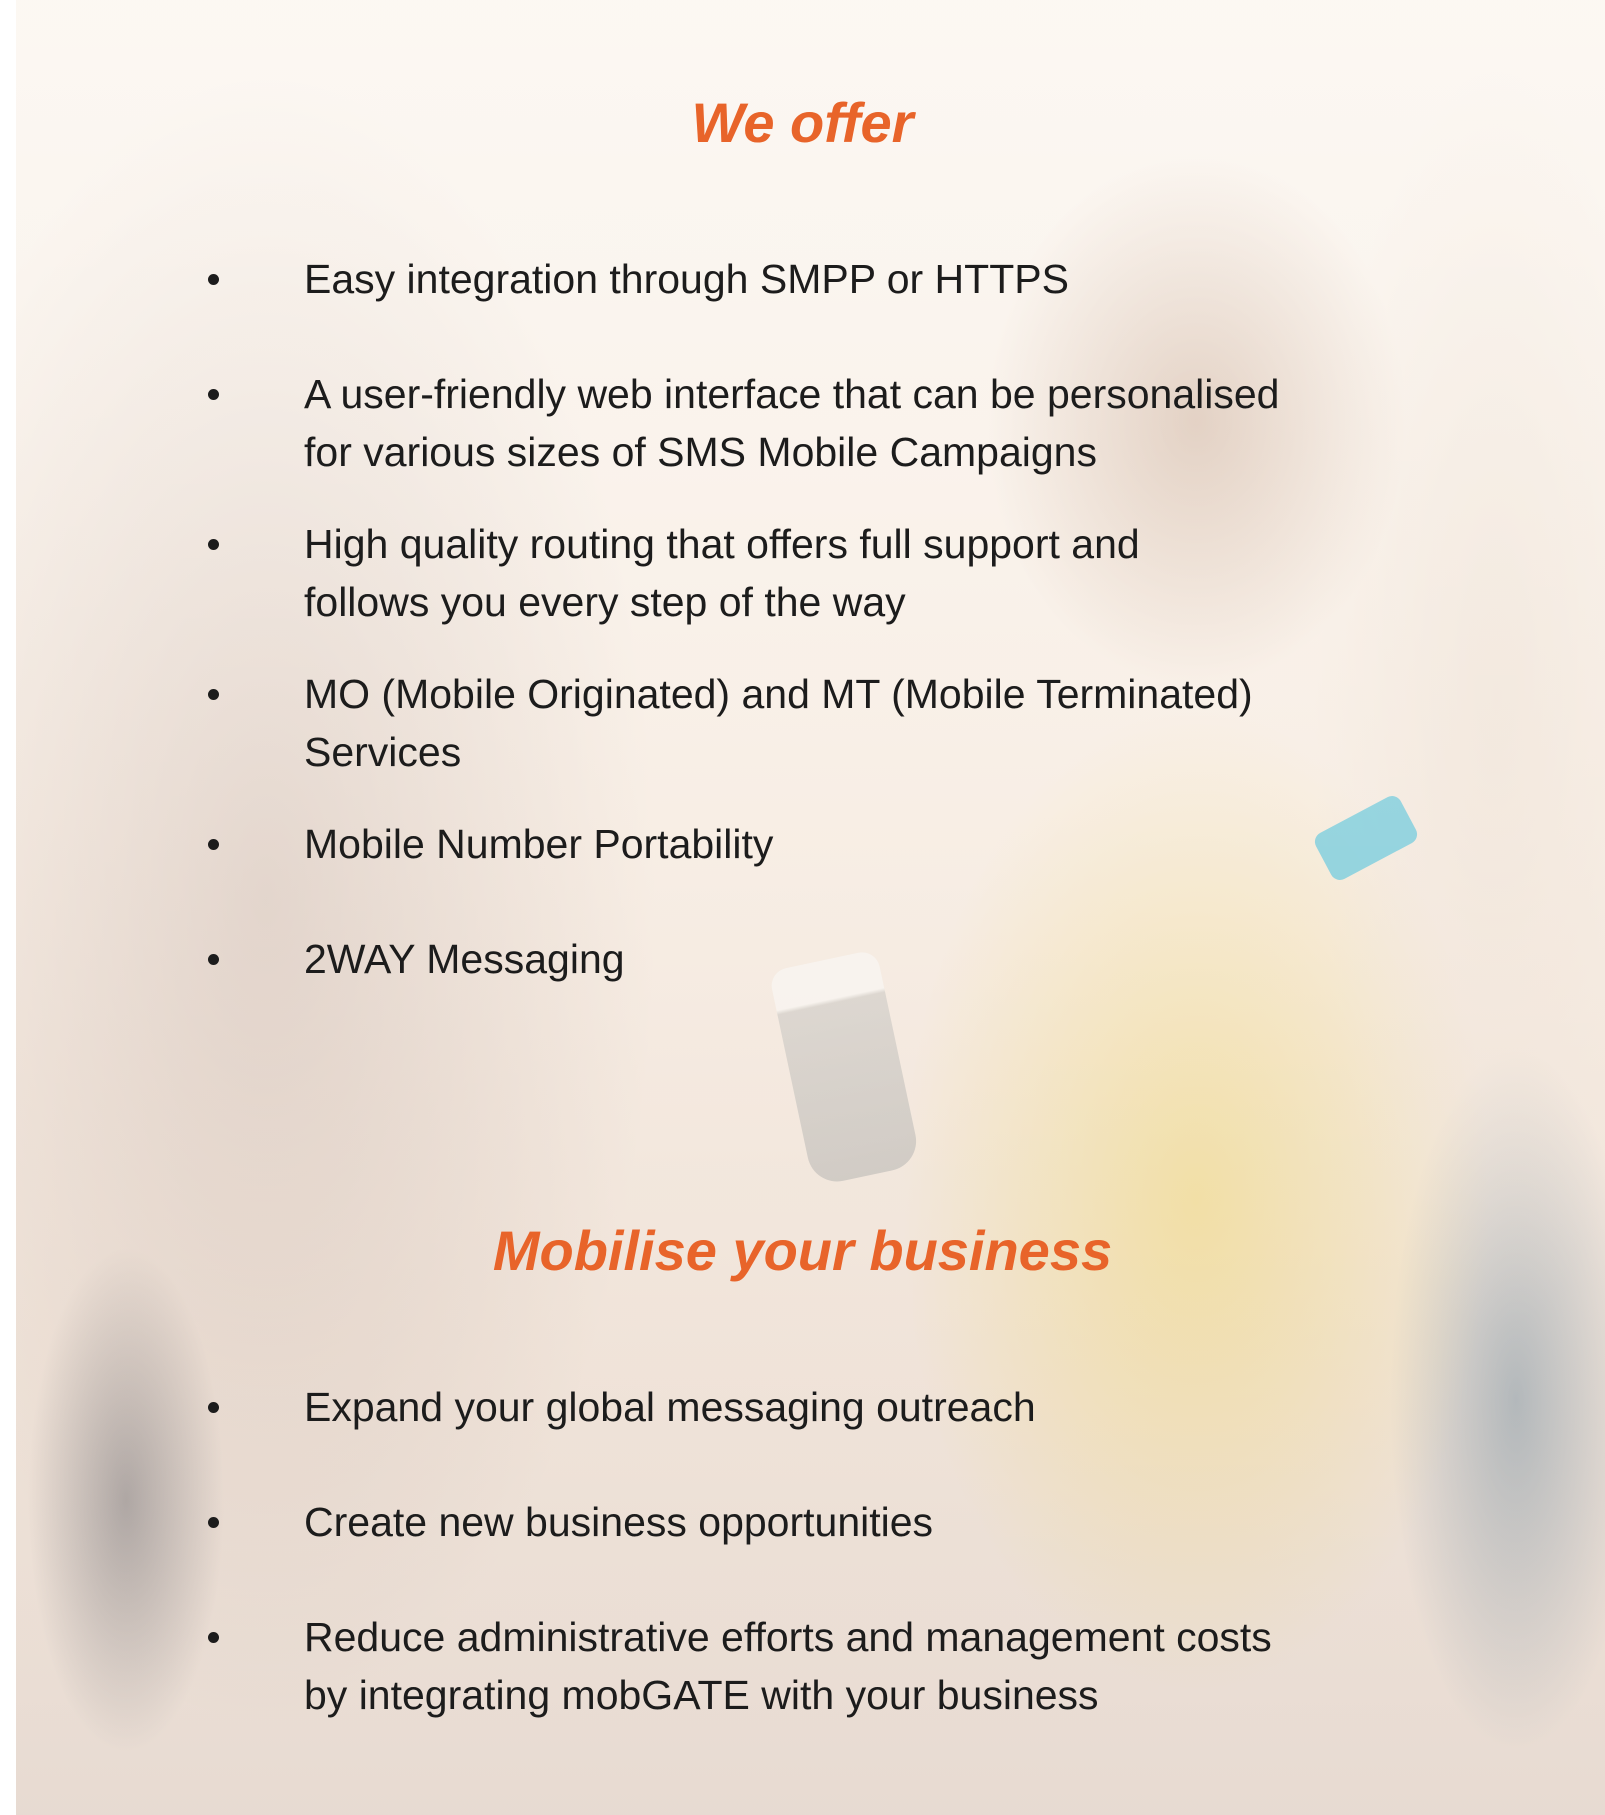 The height and width of the screenshot is (1815, 1605). What do you see at coordinates (8, 907) in the screenshot?
I see `page-margin` at bounding box center [8, 907].